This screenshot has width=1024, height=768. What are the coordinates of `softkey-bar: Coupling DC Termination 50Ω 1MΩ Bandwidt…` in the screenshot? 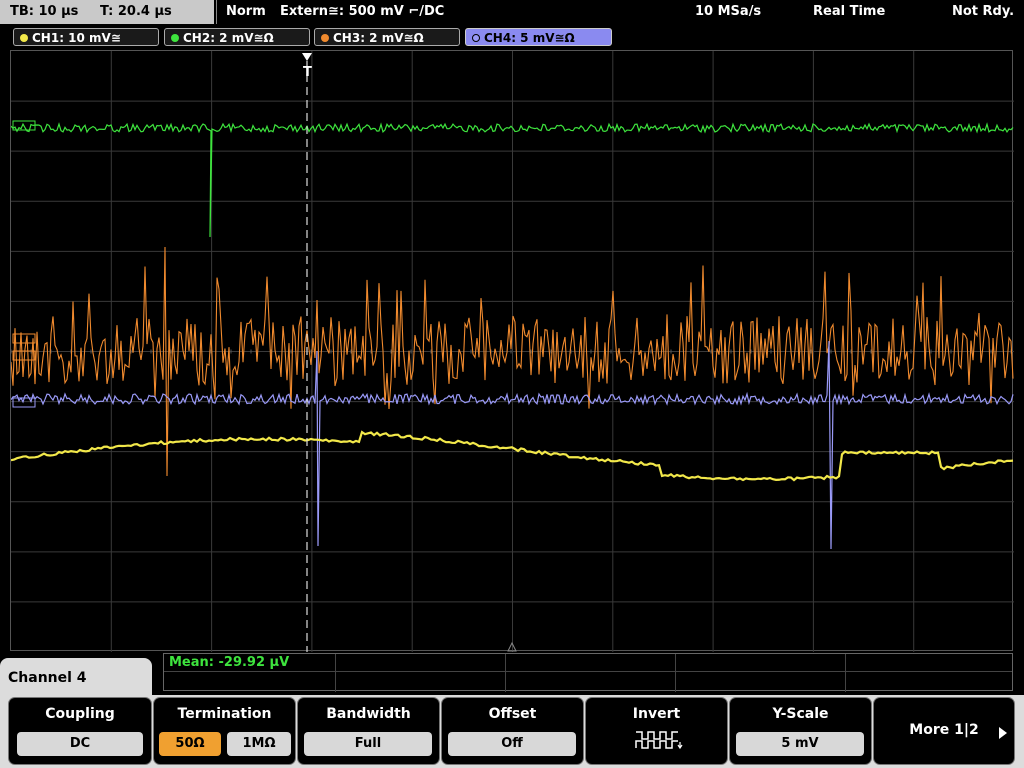 It's located at (512, 731).